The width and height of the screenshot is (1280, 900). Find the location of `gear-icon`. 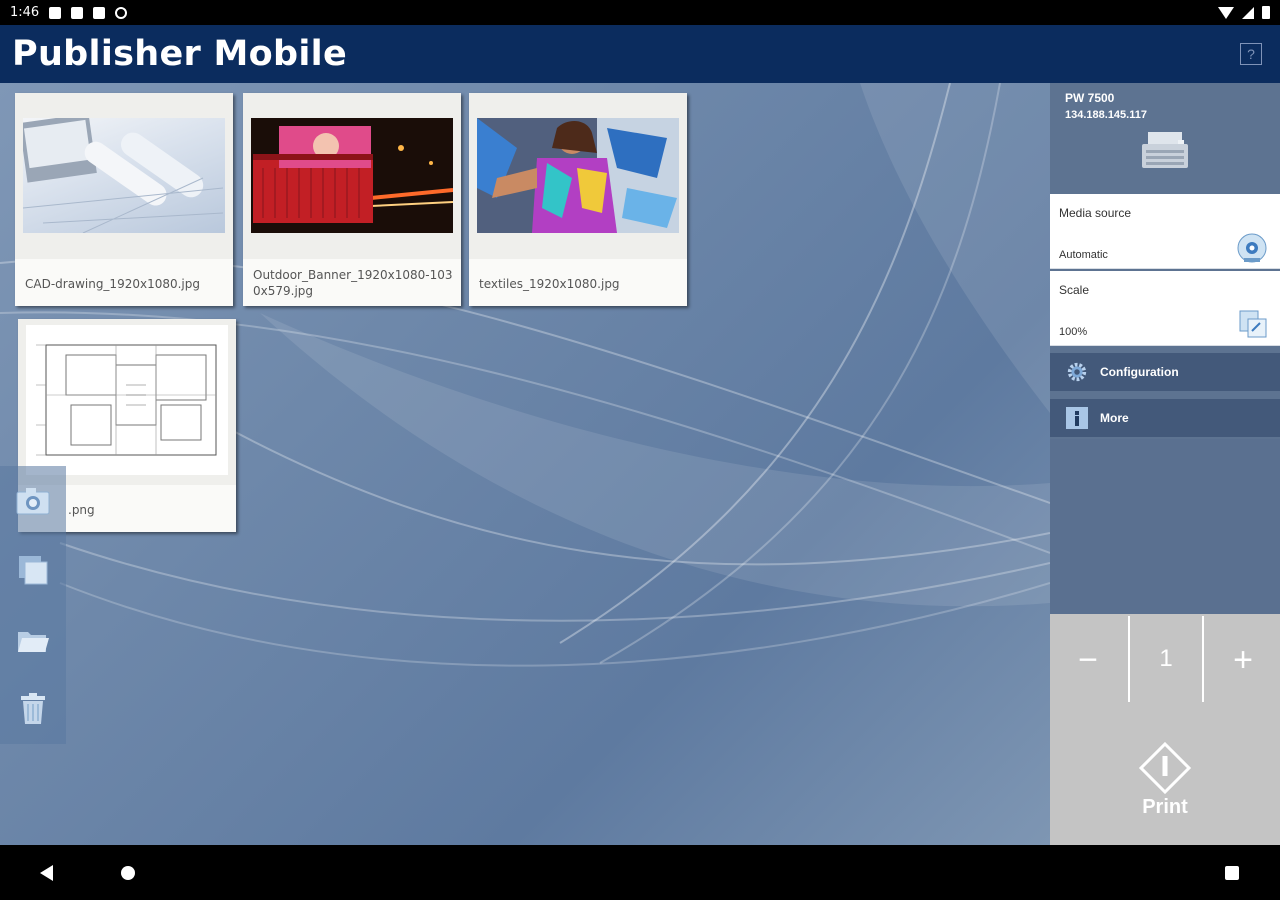

gear-icon is located at coordinates (1077, 372).